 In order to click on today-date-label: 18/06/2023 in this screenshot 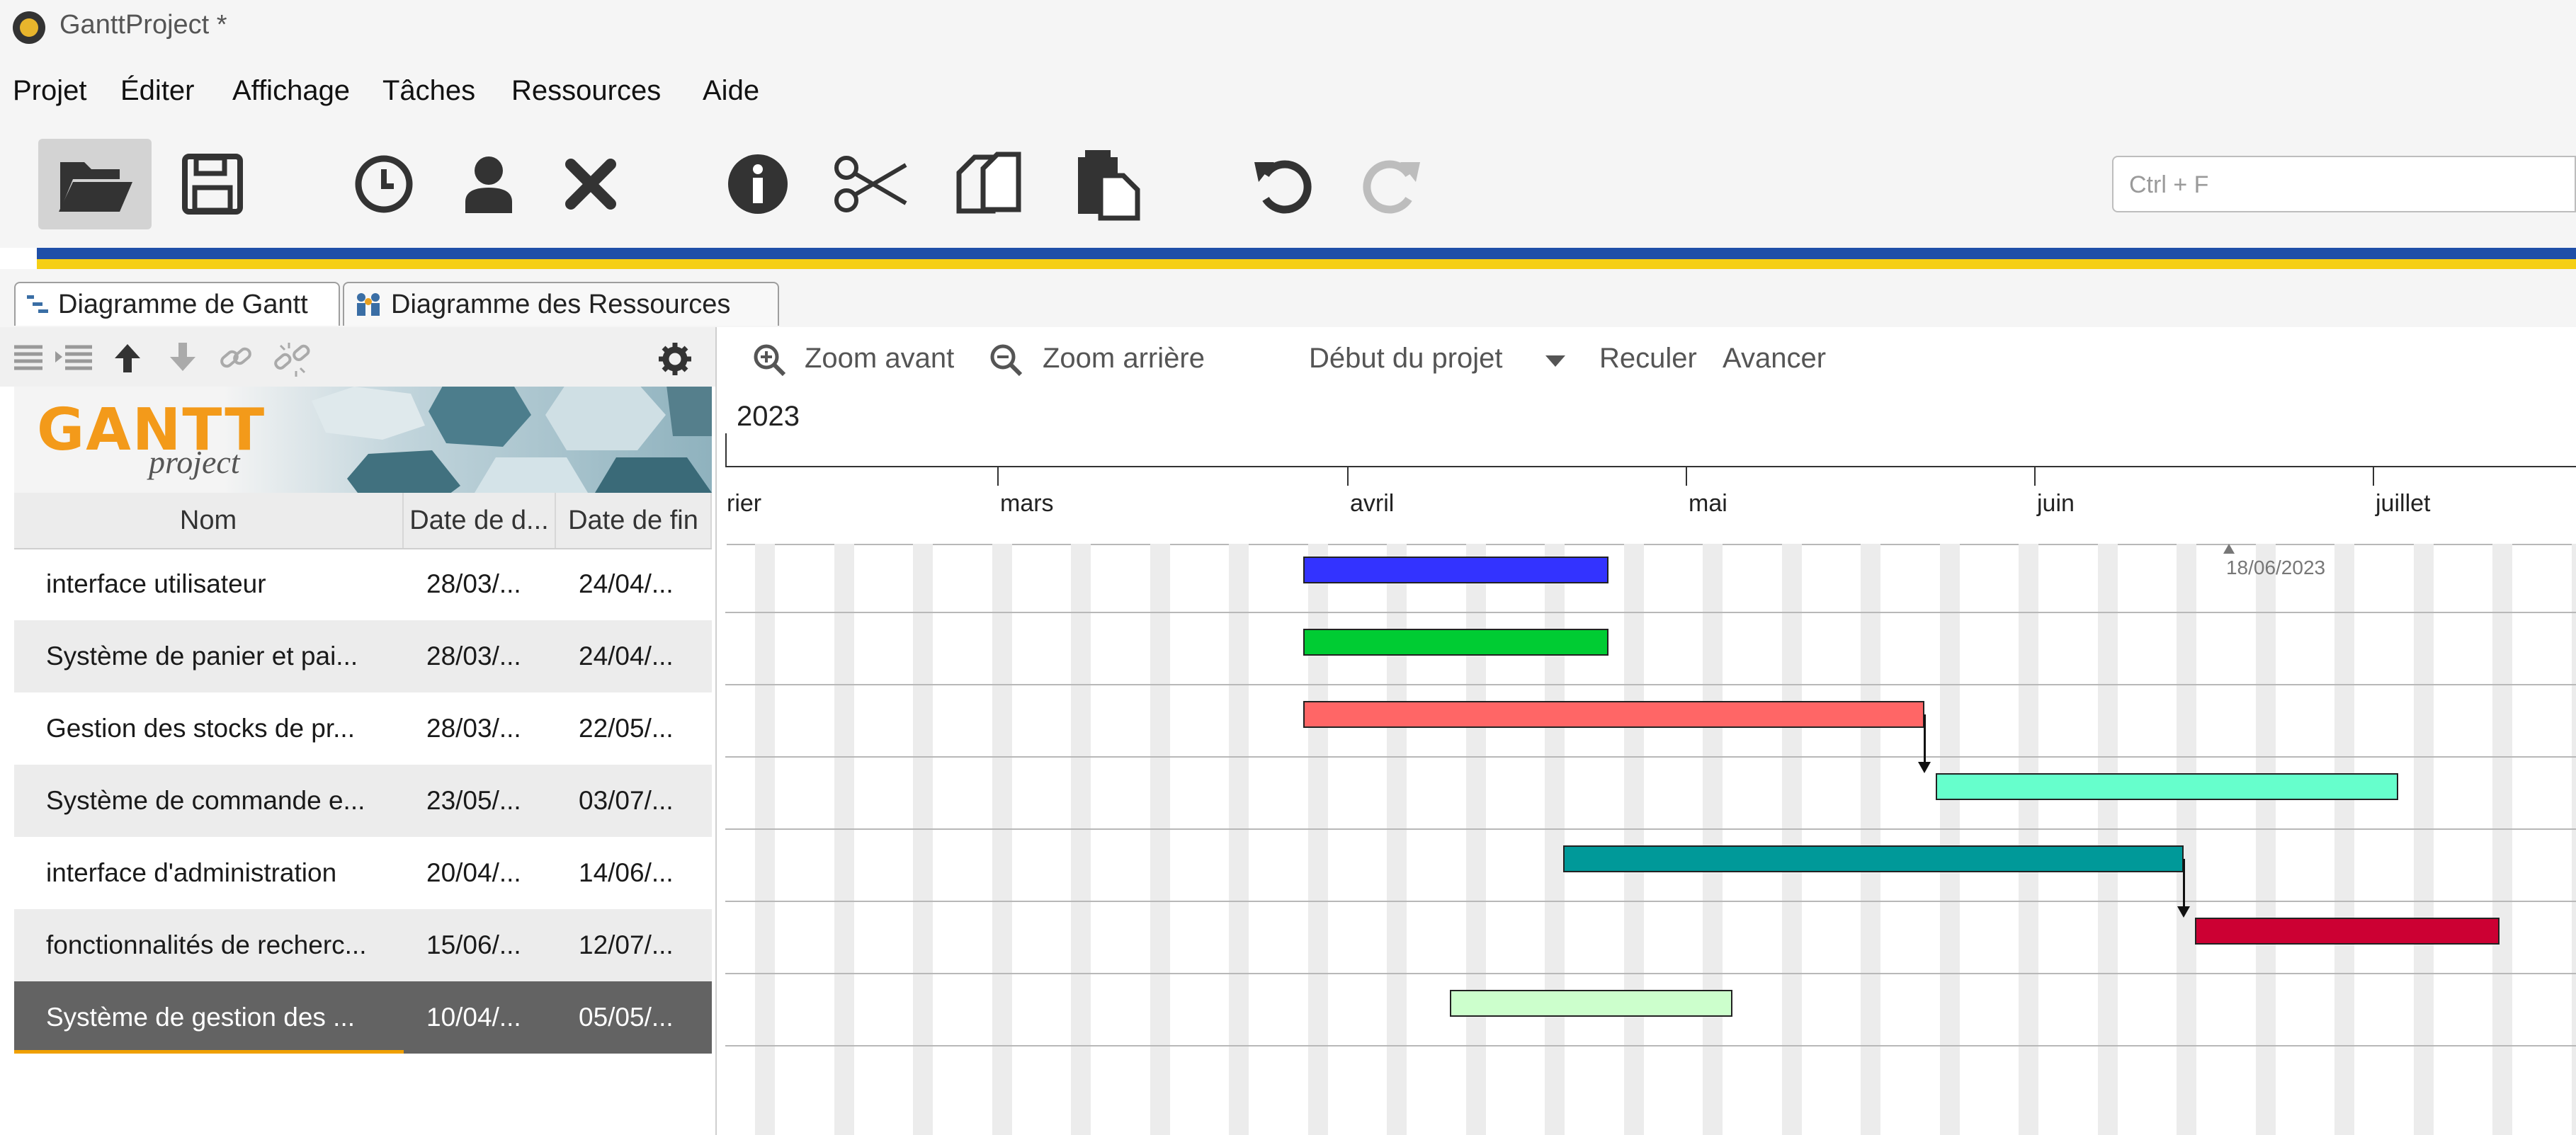, I will do `click(2275, 567)`.